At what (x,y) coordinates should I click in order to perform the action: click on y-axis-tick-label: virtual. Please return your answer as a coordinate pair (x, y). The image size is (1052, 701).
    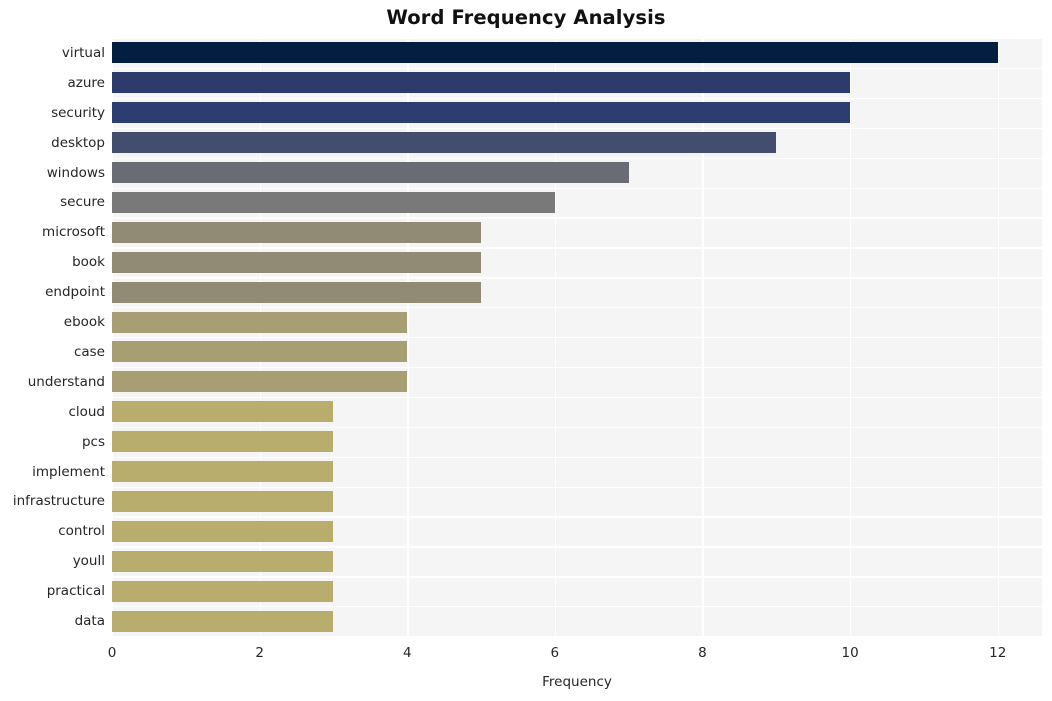
    Looking at the image, I should click on (83, 52).